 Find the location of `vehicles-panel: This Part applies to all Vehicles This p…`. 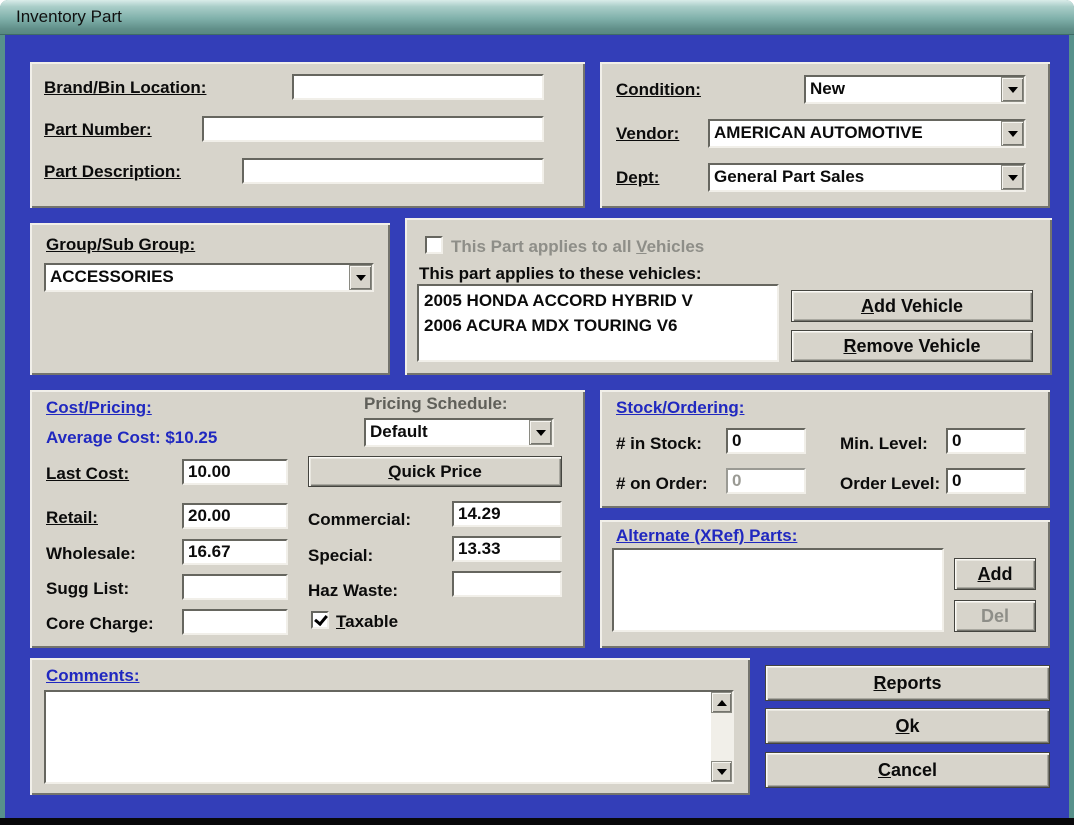

vehicles-panel: This Part applies to all Vehicles This p… is located at coordinates (728, 296).